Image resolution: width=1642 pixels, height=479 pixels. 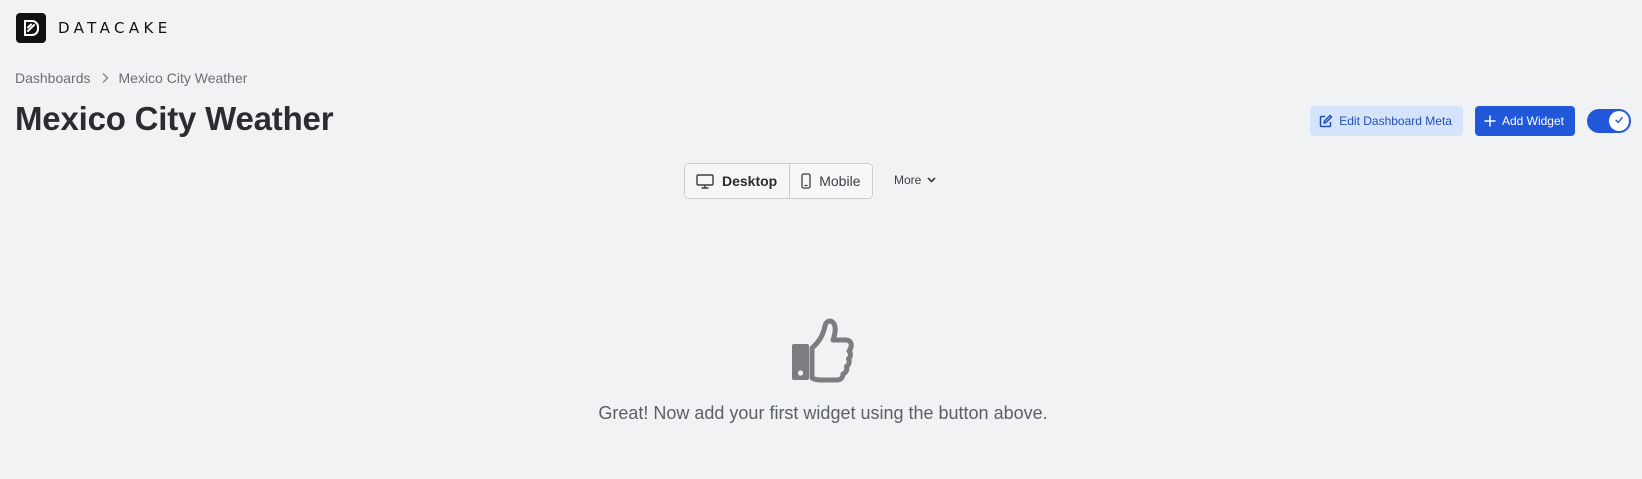 What do you see at coordinates (174, 118) in the screenshot?
I see `page-title: Mexico City Weather` at bounding box center [174, 118].